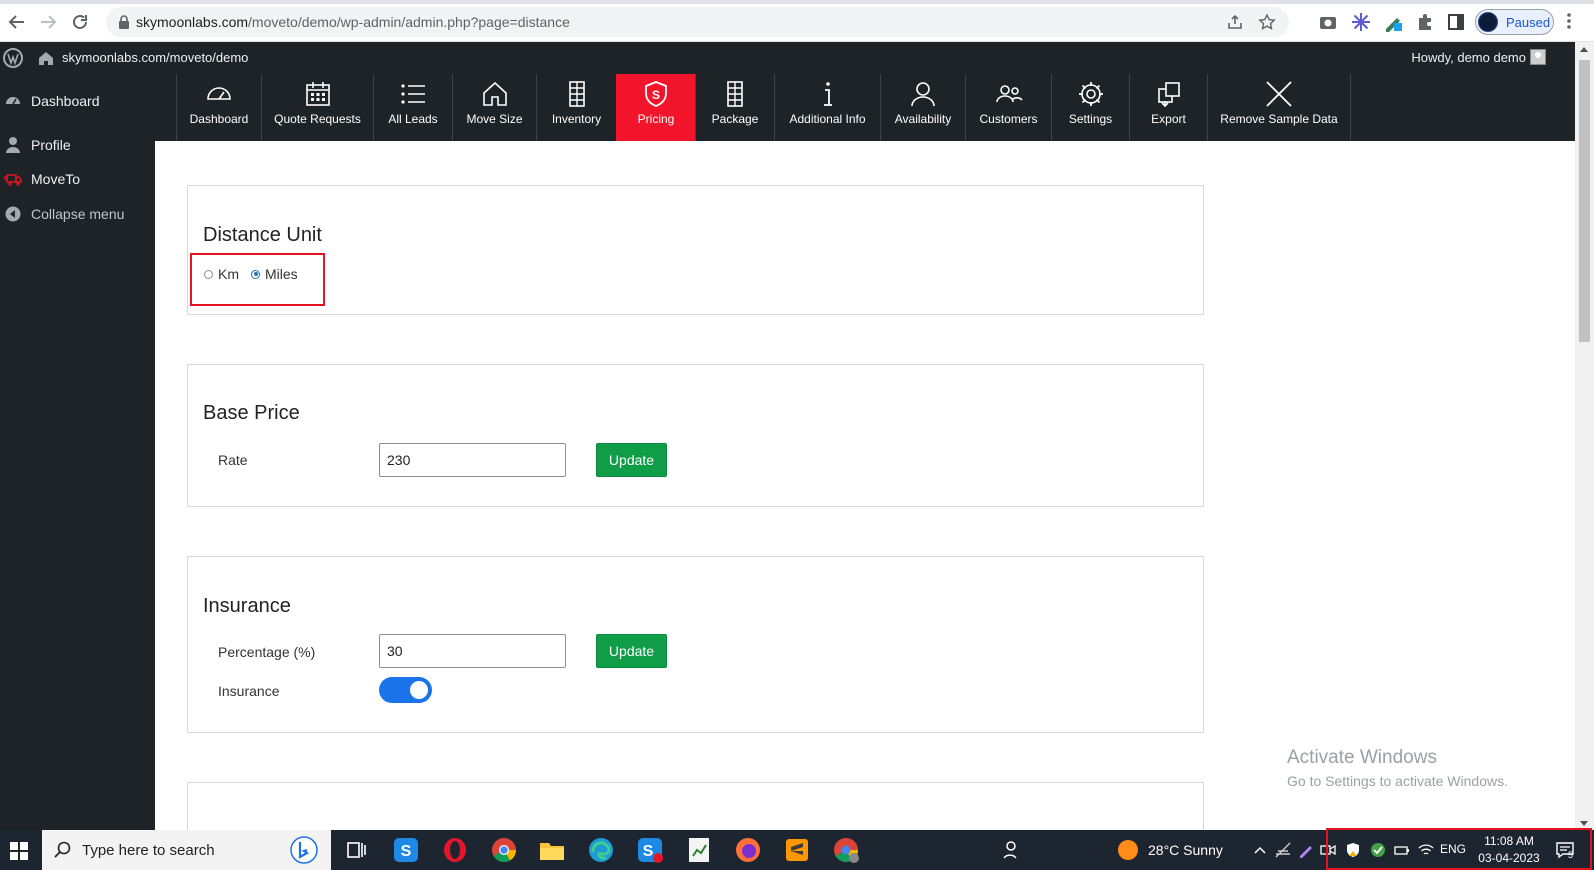  I want to click on pricing-shield-icon: S, so click(656, 94).